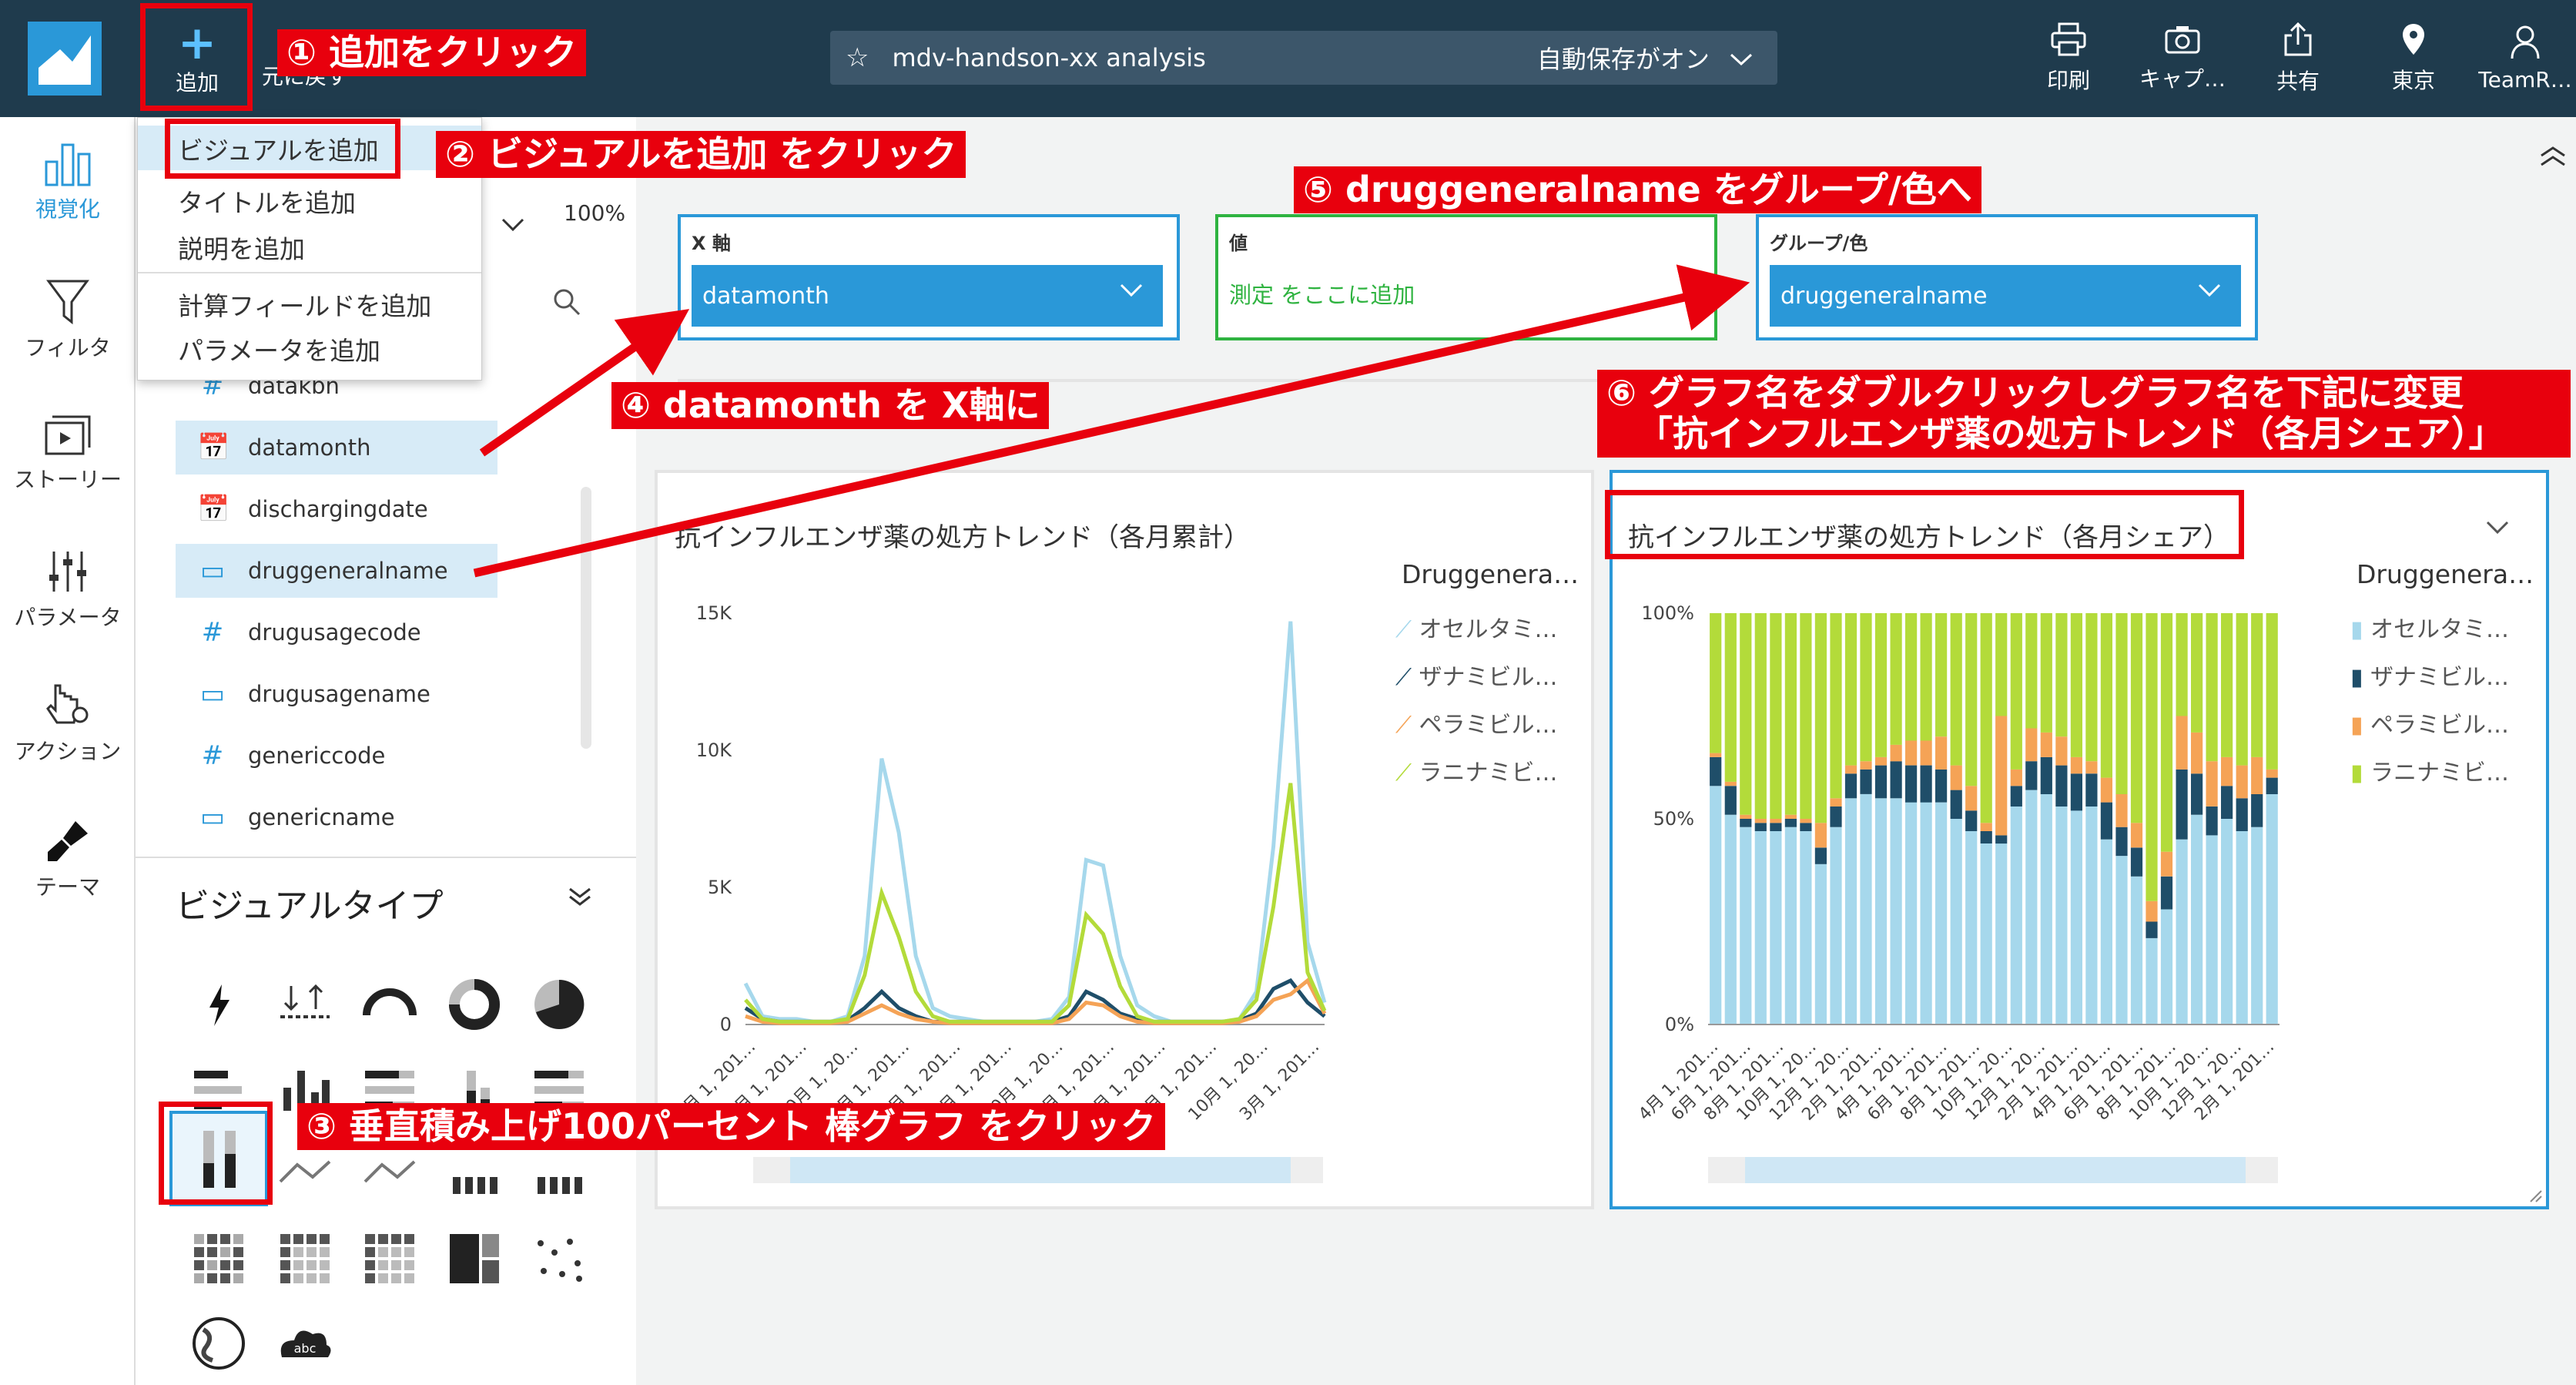 The height and width of the screenshot is (1385, 2576). I want to click on annotation-step6-line1: ⑥ グラフ名をダブルクリックしグラフ名を下記に変更, so click(2035, 393).